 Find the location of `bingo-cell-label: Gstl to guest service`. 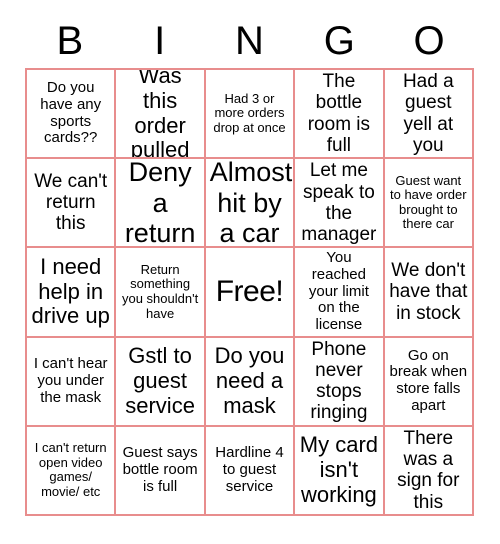

bingo-cell-label: Gstl to guest service is located at coordinates (160, 380).